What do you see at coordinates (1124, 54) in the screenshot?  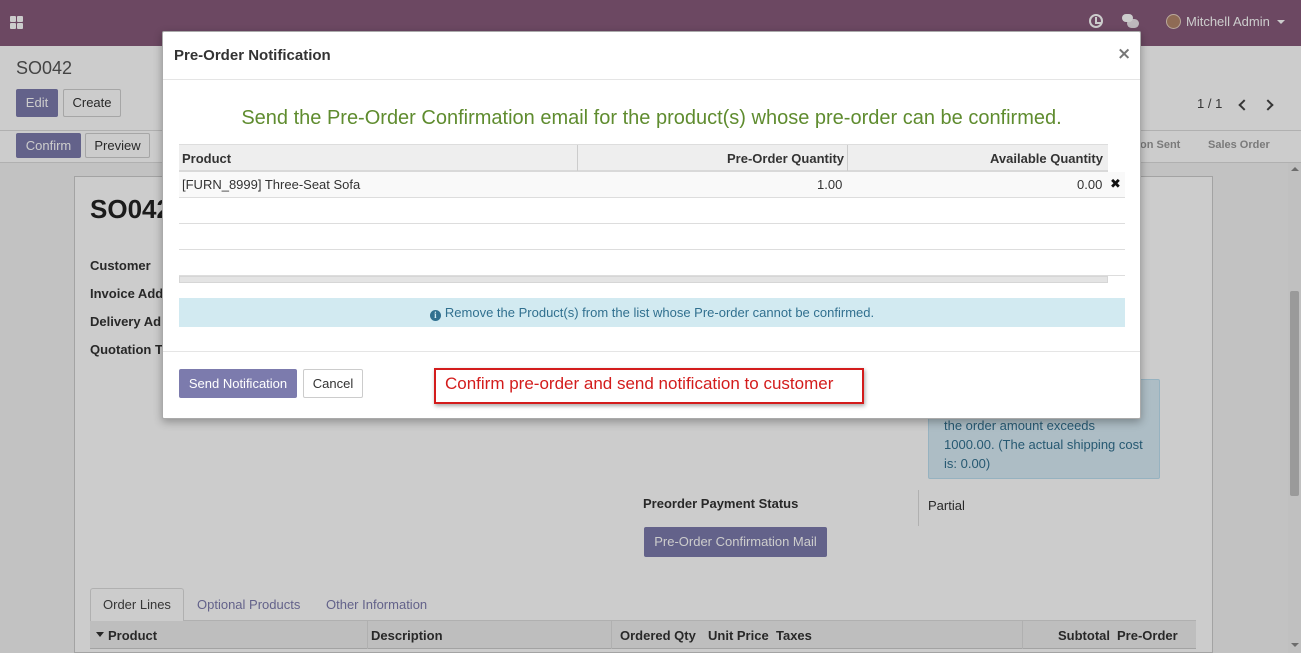 I see `close-icon: ×` at bounding box center [1124, 54].